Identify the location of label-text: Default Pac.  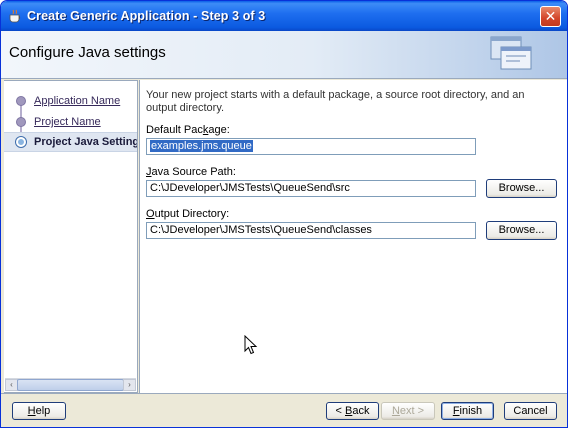
(174, 130).